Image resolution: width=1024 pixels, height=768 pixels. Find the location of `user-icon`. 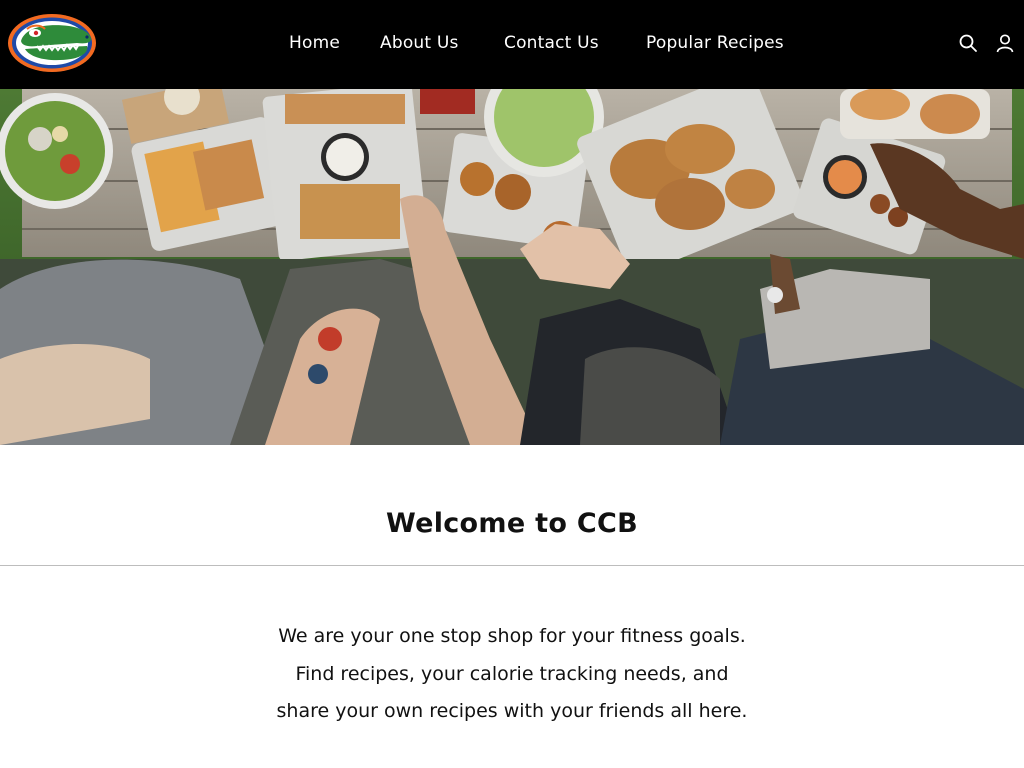

user-icon is located at coordinates (1005, 43).